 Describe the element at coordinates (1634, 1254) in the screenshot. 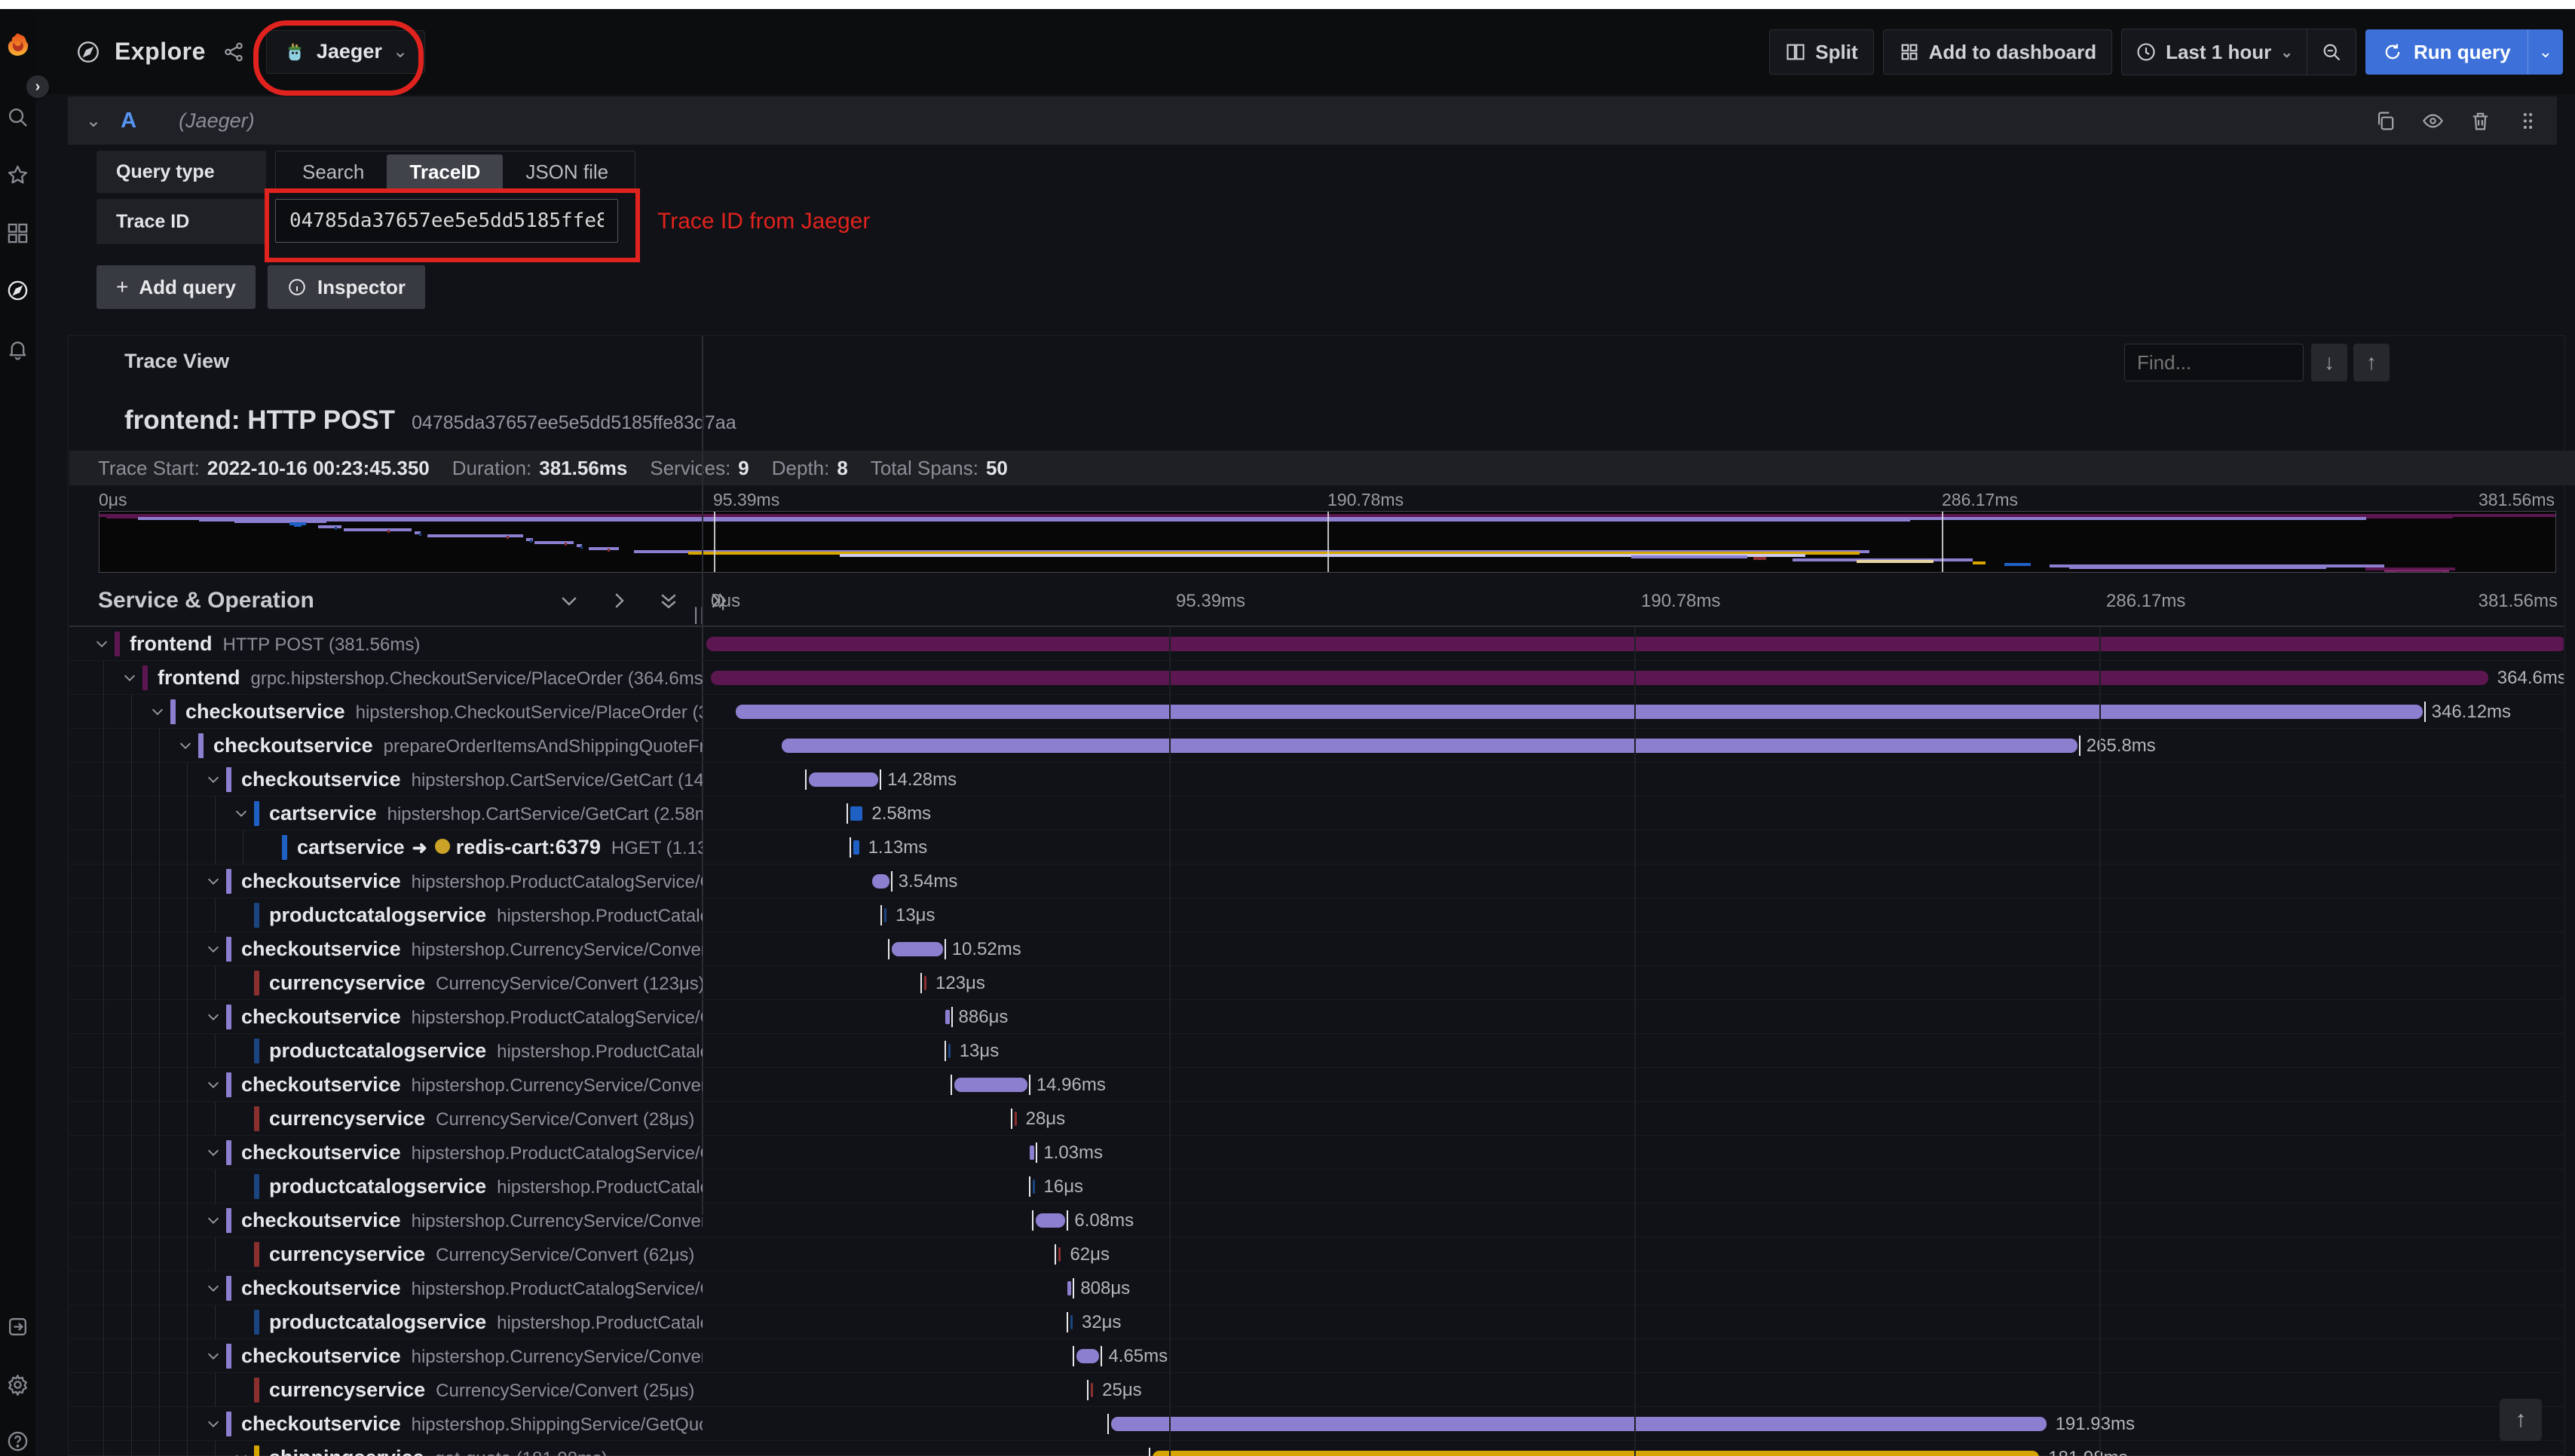

I see `span-timeline-cell: 62μs` at that location.